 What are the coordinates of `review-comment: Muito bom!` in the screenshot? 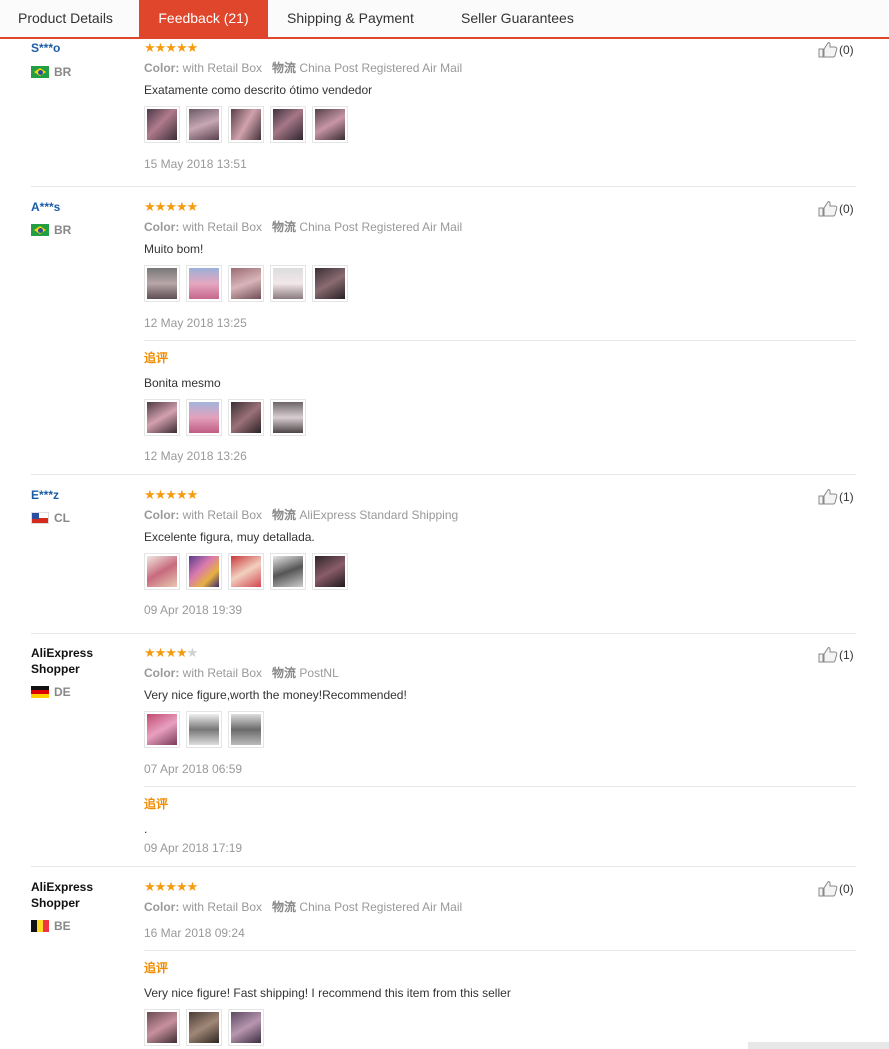 It's located at (174, 249).